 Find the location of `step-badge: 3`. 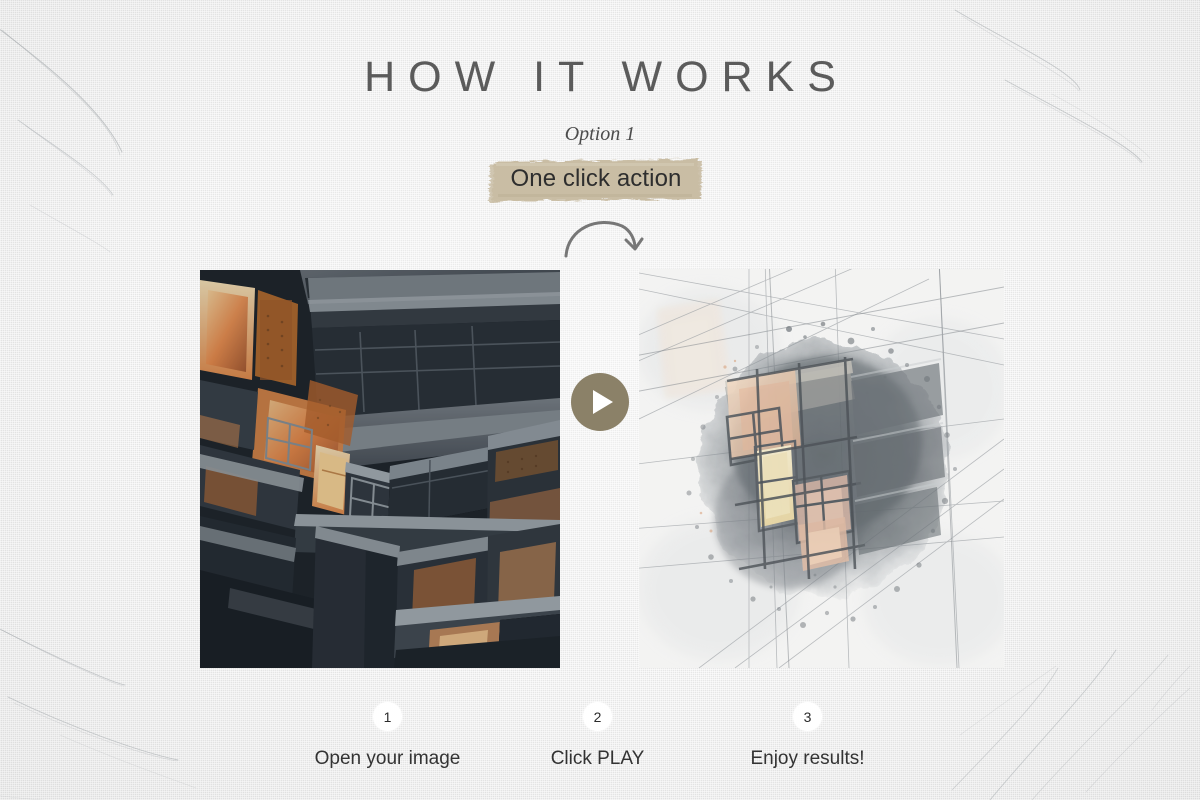

step-badge: 3 is located at coordinates (807, 716).